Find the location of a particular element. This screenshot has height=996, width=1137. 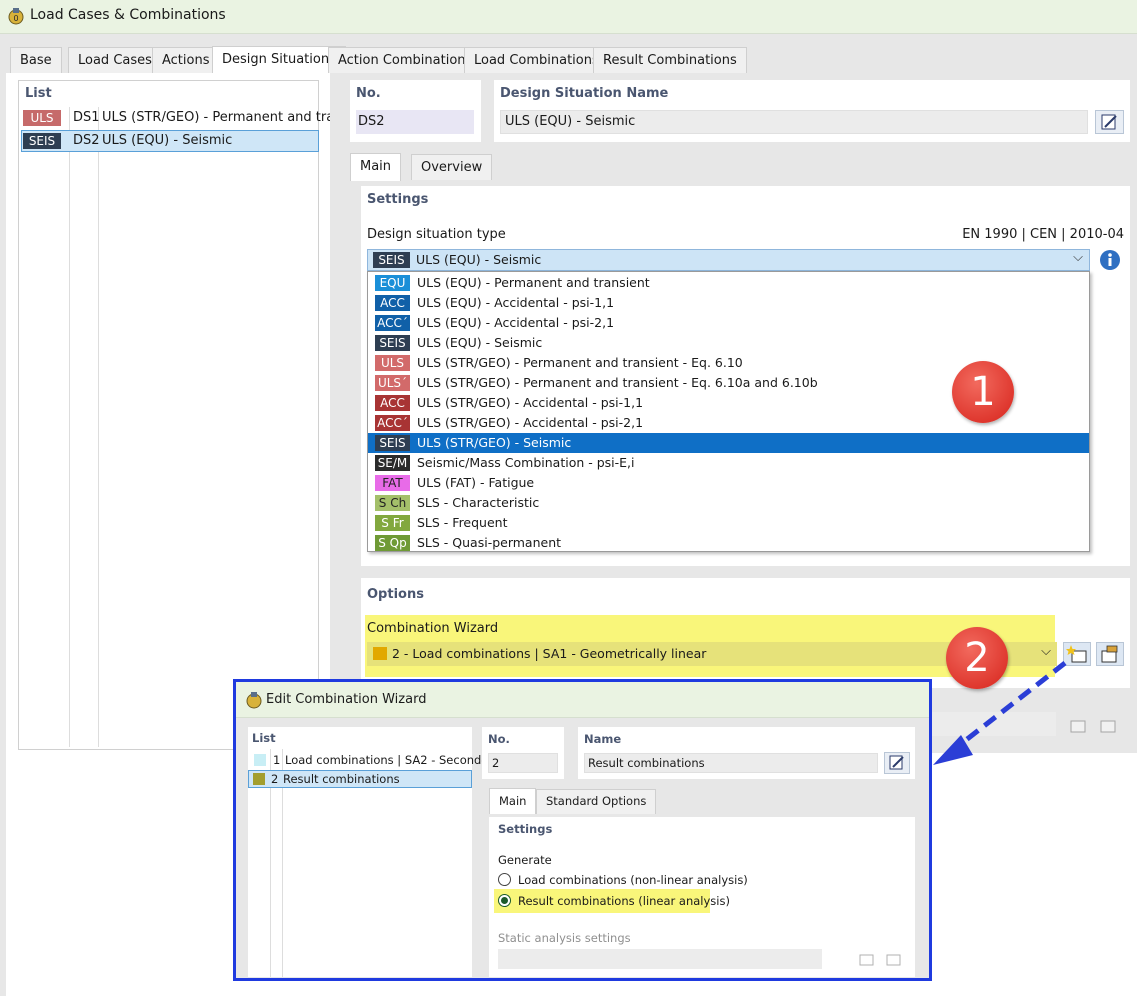

dropdown-option: SE/M Seismic/Mass Combination - psi-E,i is located at coordinates (728, 463).